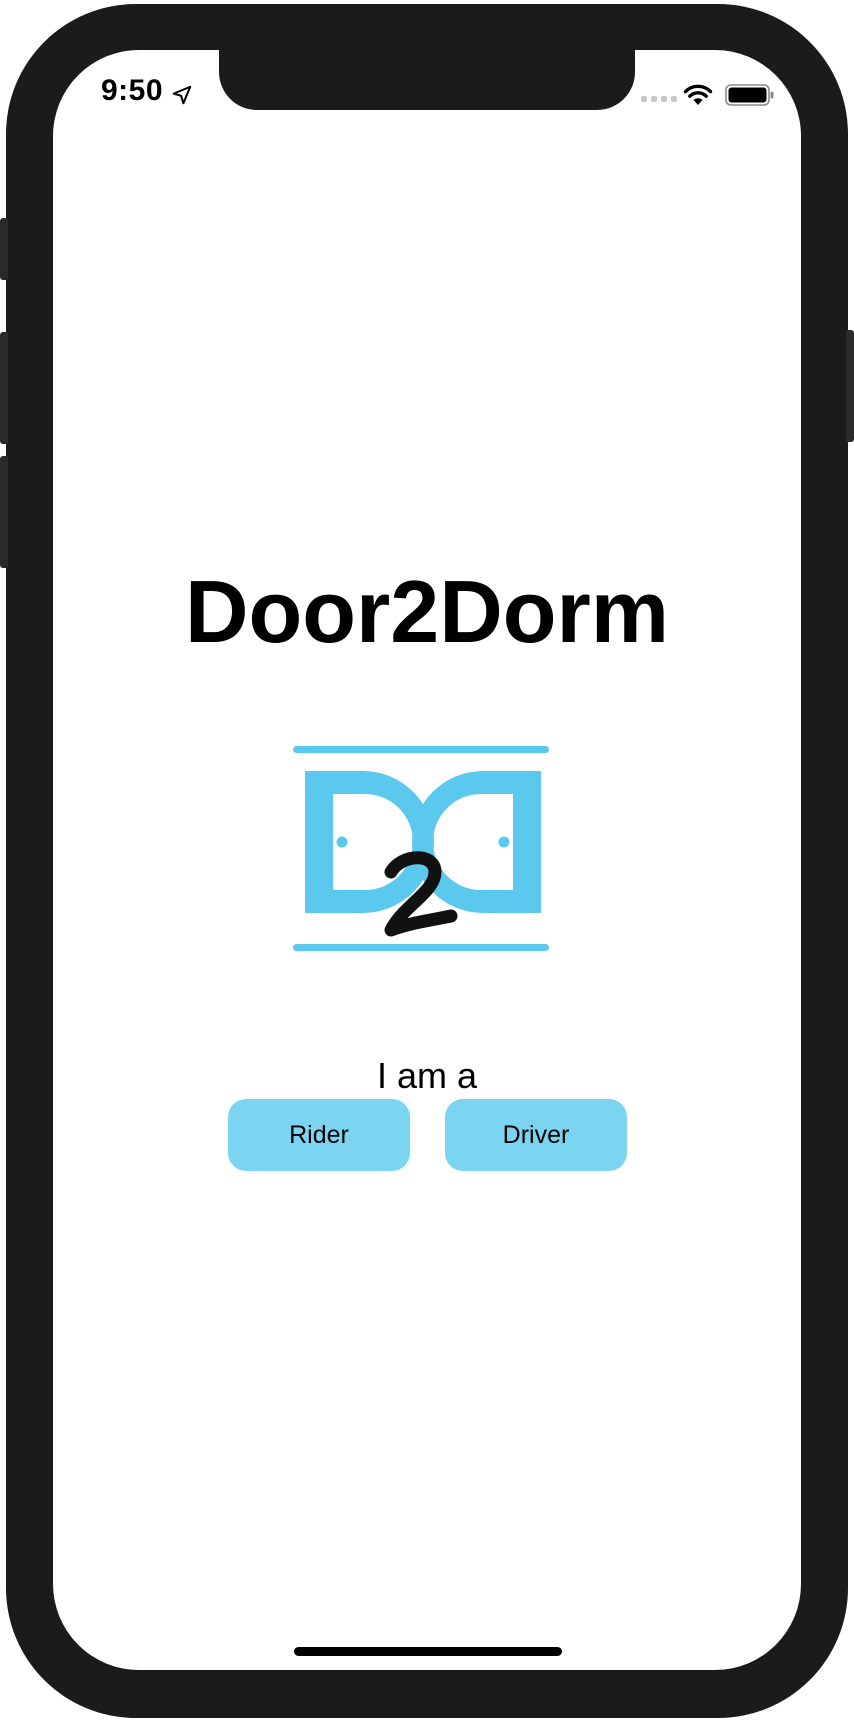 The height and width of the screenshot is (1722, 854). I want to click on notch, so click(427, 80).